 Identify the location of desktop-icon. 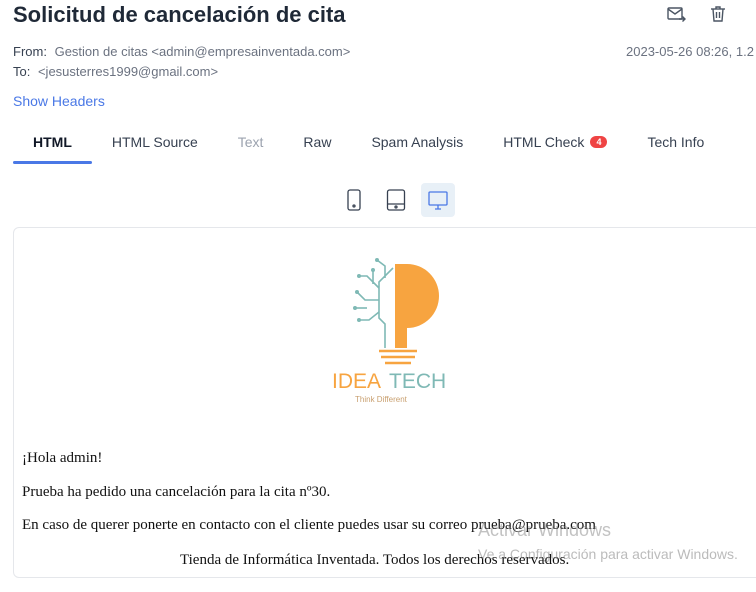
(438, 200).